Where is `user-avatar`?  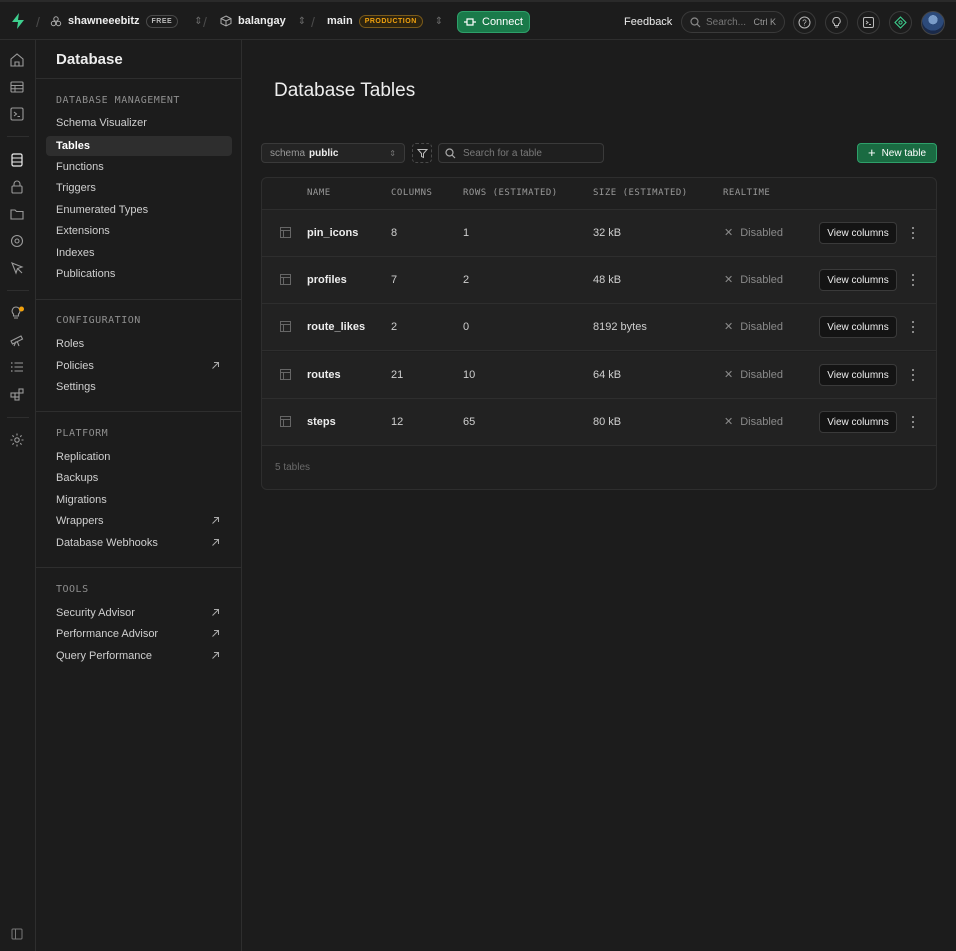
user-avatar is located at coordinates (933, 23).